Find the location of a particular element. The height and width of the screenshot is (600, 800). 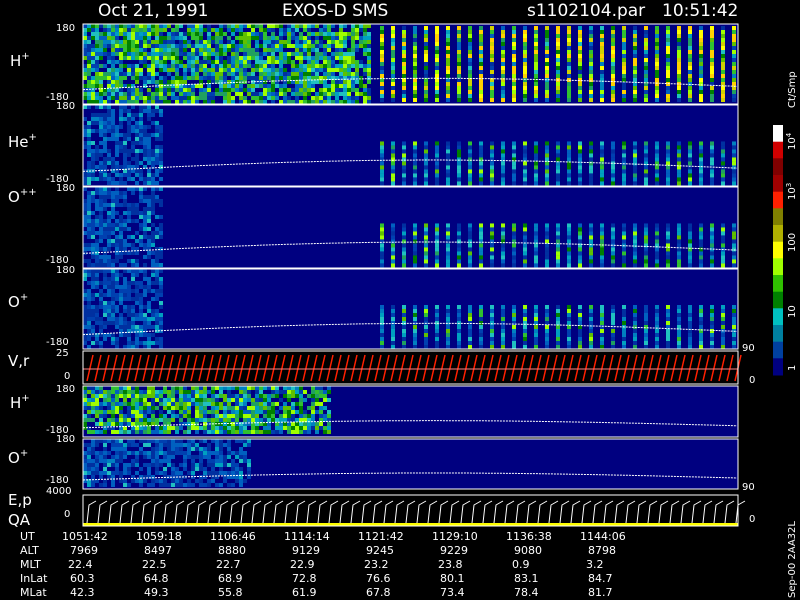

table-cell: 55.8 is located at coordinates (230, 592).